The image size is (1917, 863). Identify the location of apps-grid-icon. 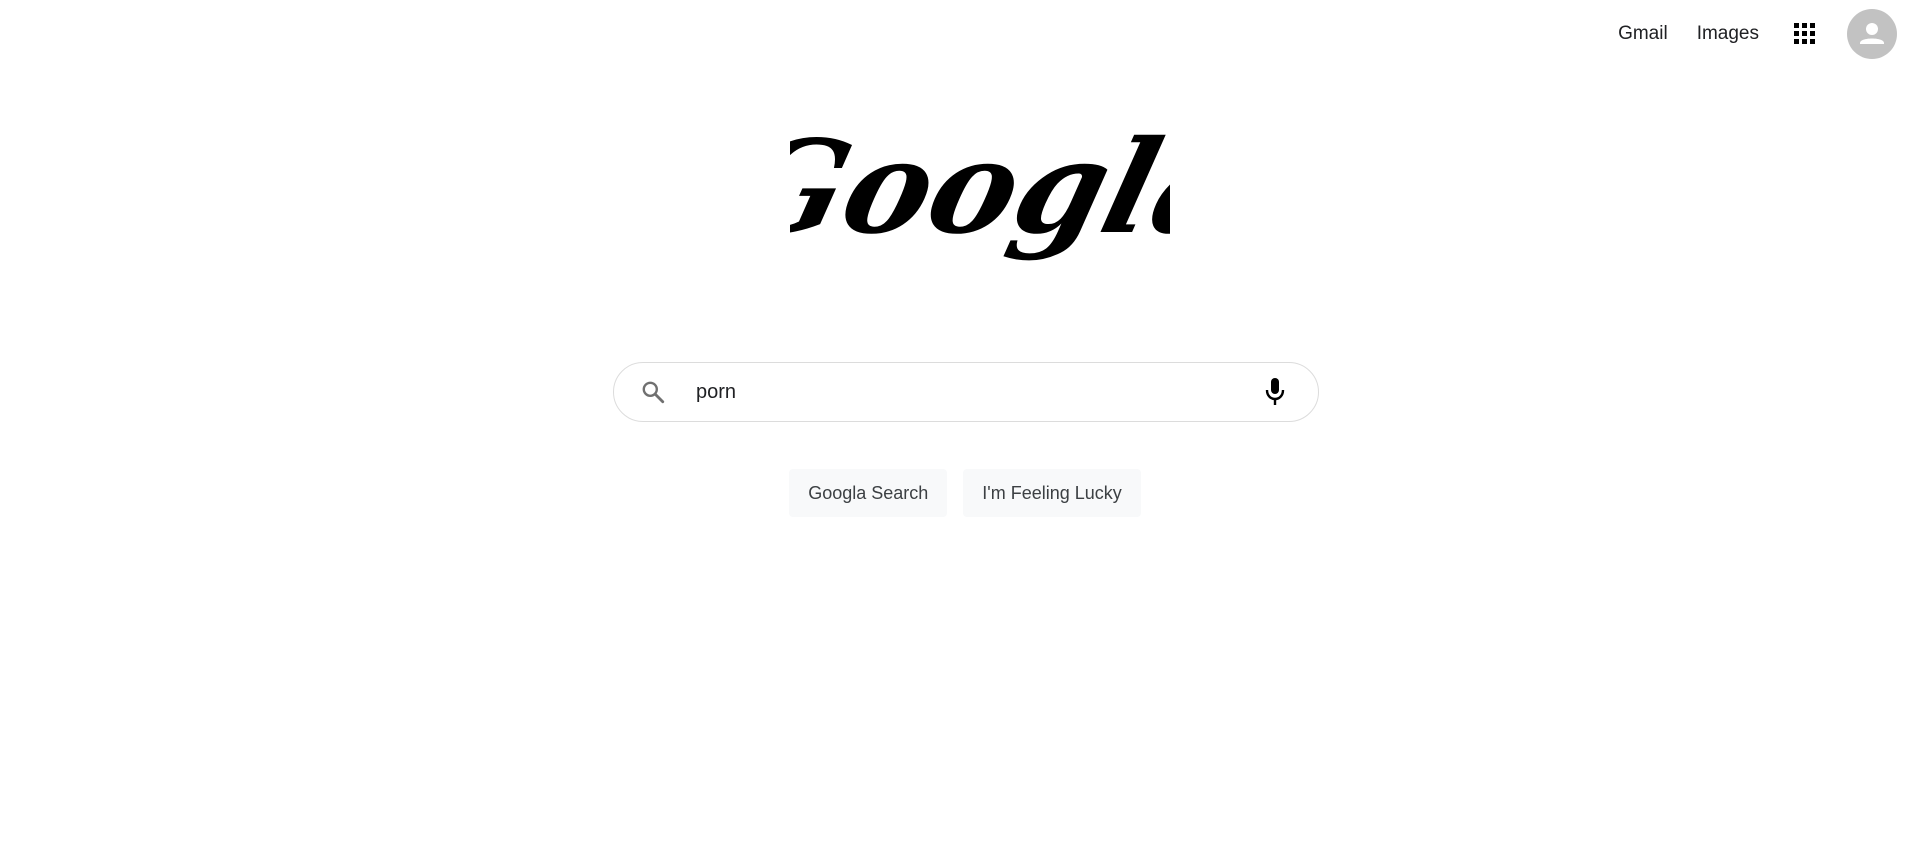
(1804, 33).